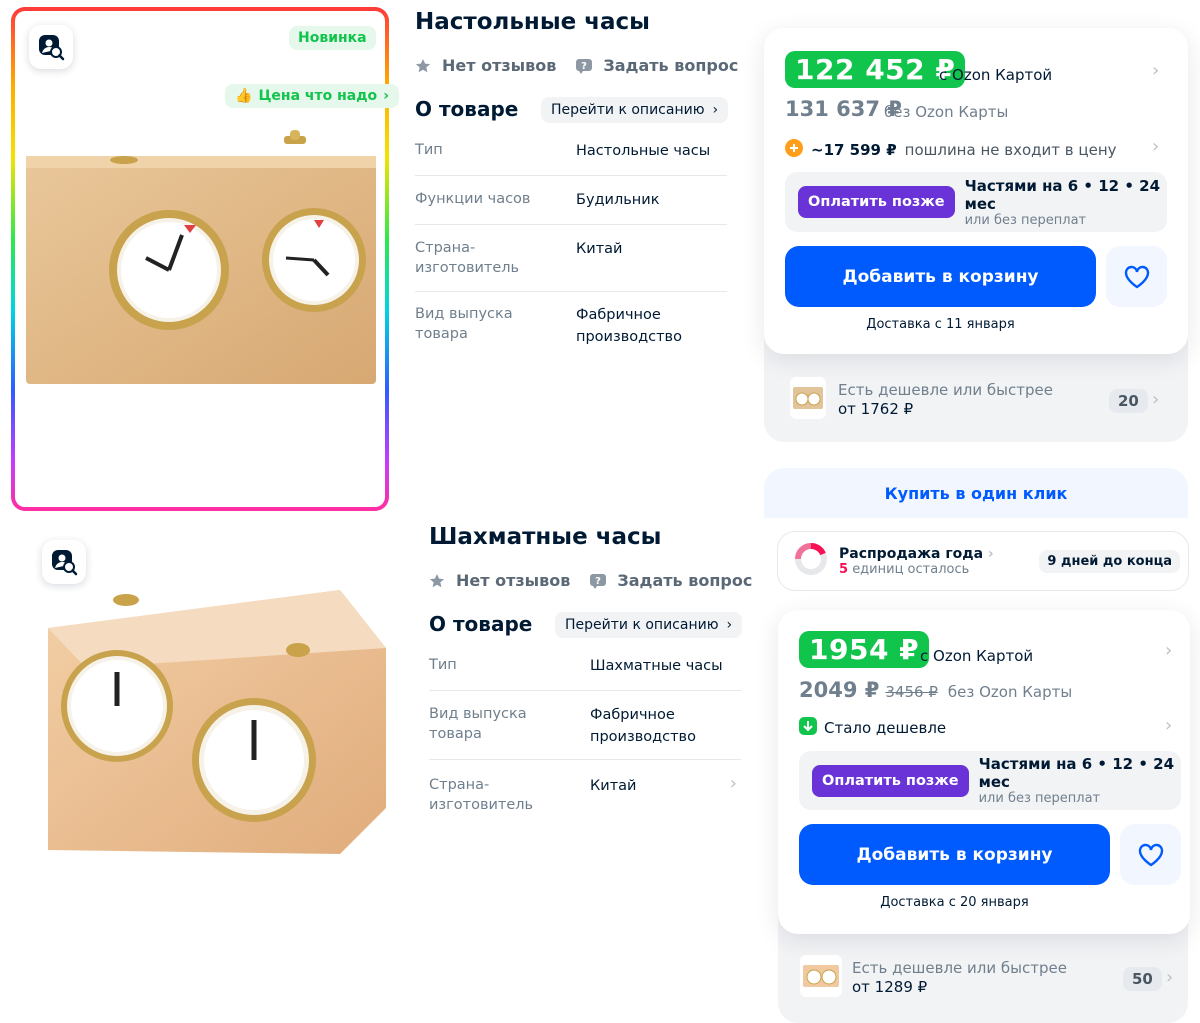 This screenshot has height=1023, width=1200. Describe the element at coordinates (872, 728) in the screenshot. I see `price-dropped-row: Стало дешевле` at that location.